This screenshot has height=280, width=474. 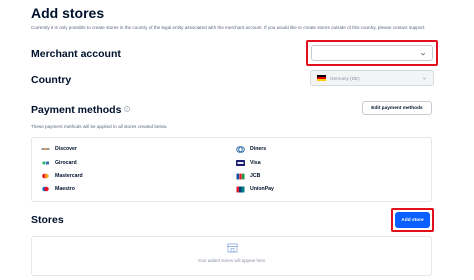 I want to click on info-icon, so click(x=127, y=109).